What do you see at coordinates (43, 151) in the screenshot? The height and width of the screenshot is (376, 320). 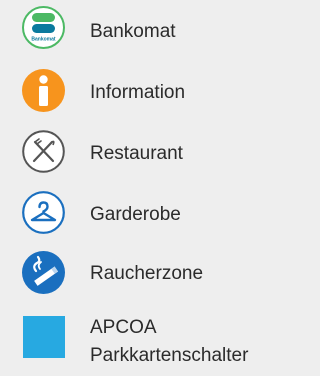 I see `restaurant-icon` at bounding box center [43, 151].